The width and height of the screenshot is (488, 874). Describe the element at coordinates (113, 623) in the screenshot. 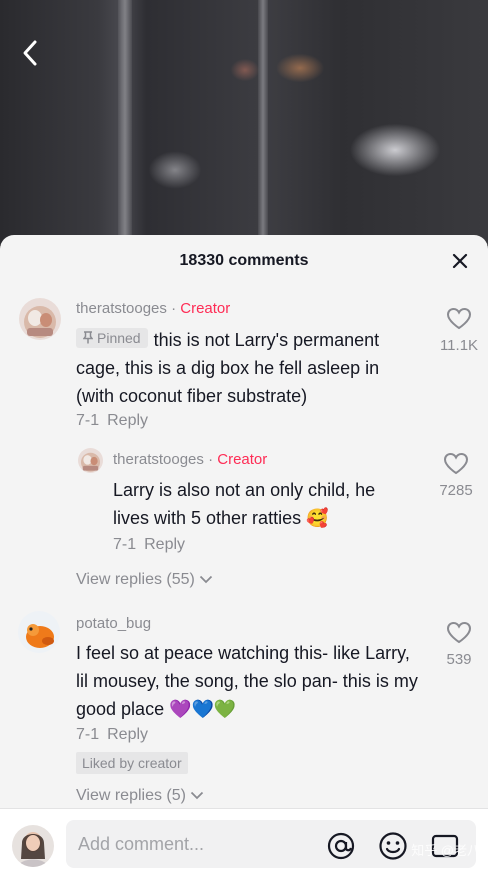

I see `comment-username: potato_bug` at that location.